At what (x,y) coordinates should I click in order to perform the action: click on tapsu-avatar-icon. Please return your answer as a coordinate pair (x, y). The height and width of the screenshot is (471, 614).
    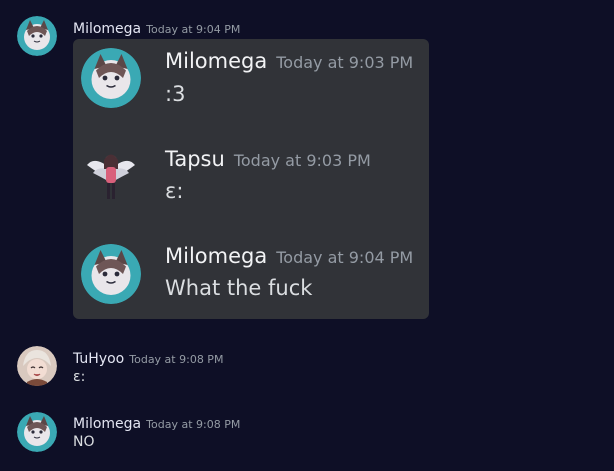
    Looking at the image, I should click on (111, 177).